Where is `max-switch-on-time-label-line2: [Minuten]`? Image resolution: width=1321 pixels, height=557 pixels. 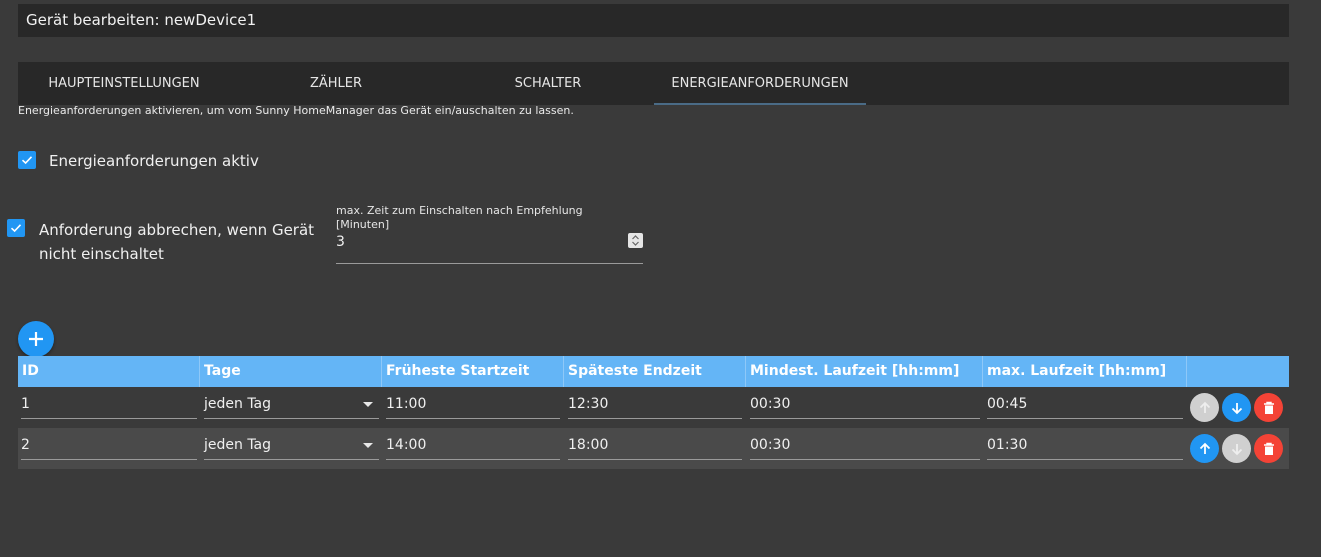 max-switch-on-time-label-line2: [Minuten] is located at coordinates (363, 224).